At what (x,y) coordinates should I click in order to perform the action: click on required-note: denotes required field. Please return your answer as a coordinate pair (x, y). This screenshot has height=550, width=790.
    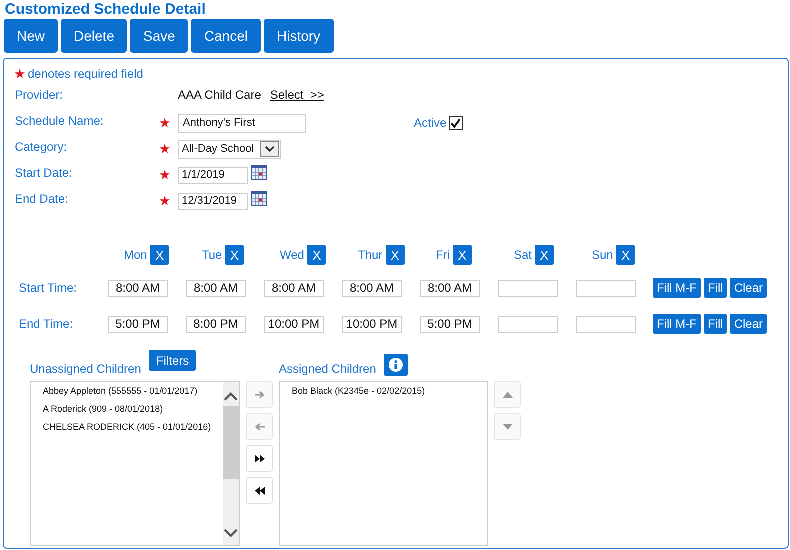
    Looking at the image, I should click on (86, 74).